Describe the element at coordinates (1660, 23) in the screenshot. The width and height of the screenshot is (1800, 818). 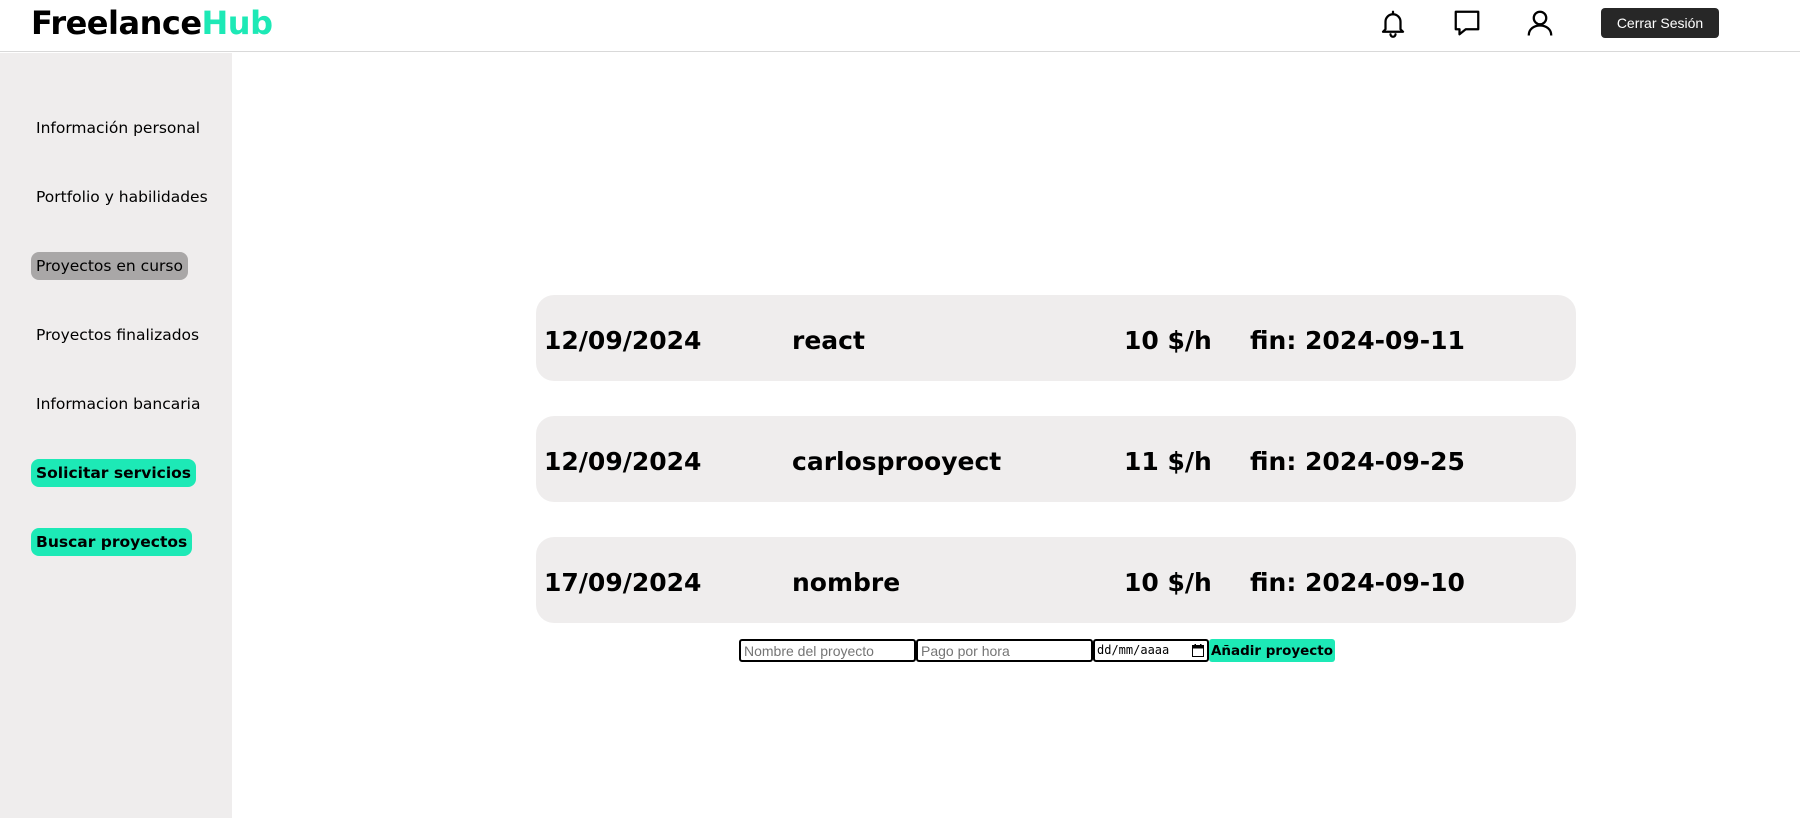
I see `logout-button: Cerrar Sesión` at that location.